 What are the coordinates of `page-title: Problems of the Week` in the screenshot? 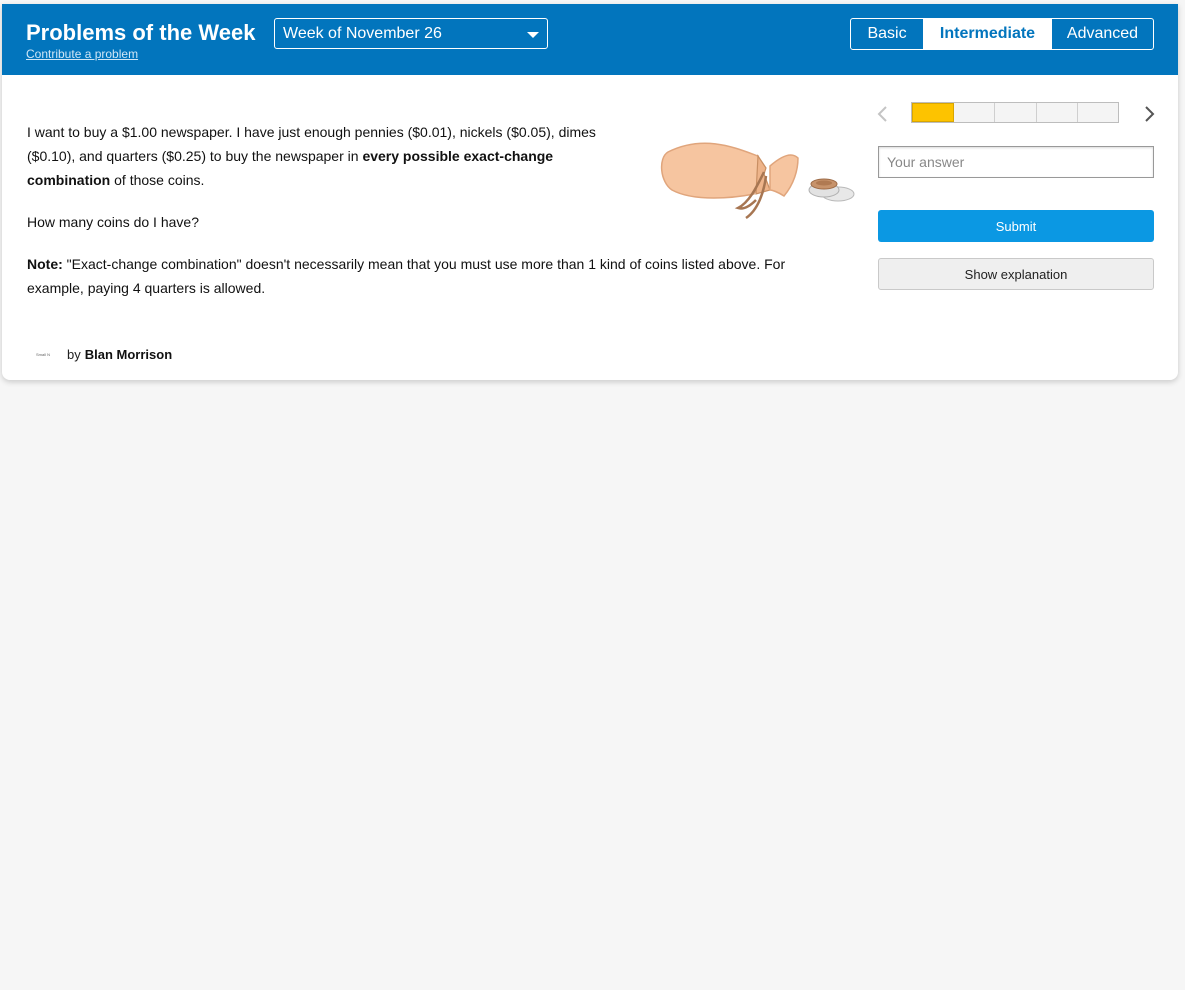 It's located at (141, 32).